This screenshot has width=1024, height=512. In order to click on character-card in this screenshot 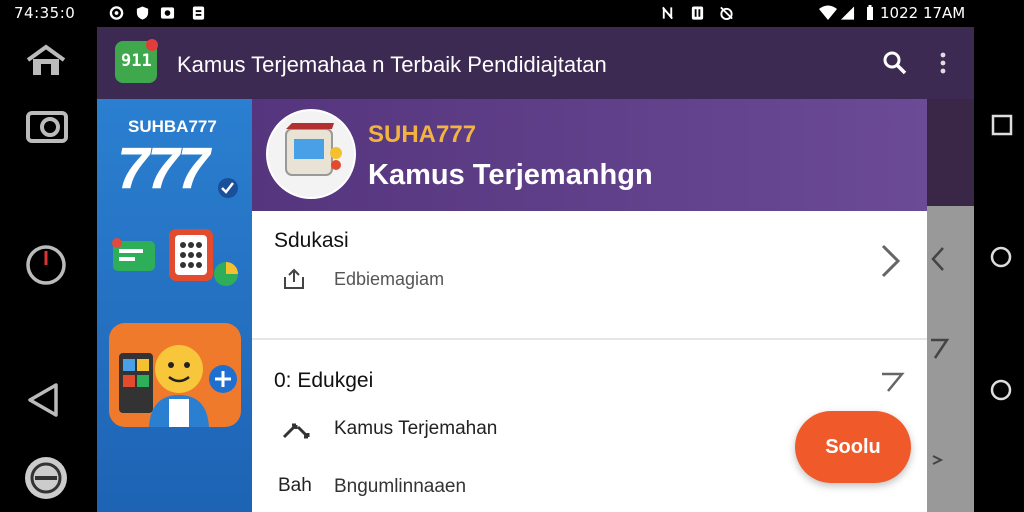, I will do `click(175, 375)`.